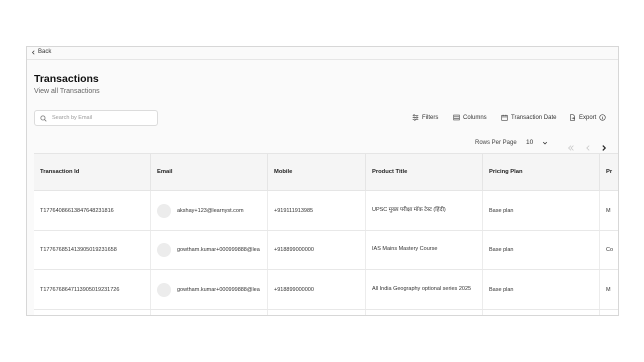 This screenshot has height=362, width=644. Describe the element at coordinates (602, 117) in the screenshot. I see `info-icon` at that location.